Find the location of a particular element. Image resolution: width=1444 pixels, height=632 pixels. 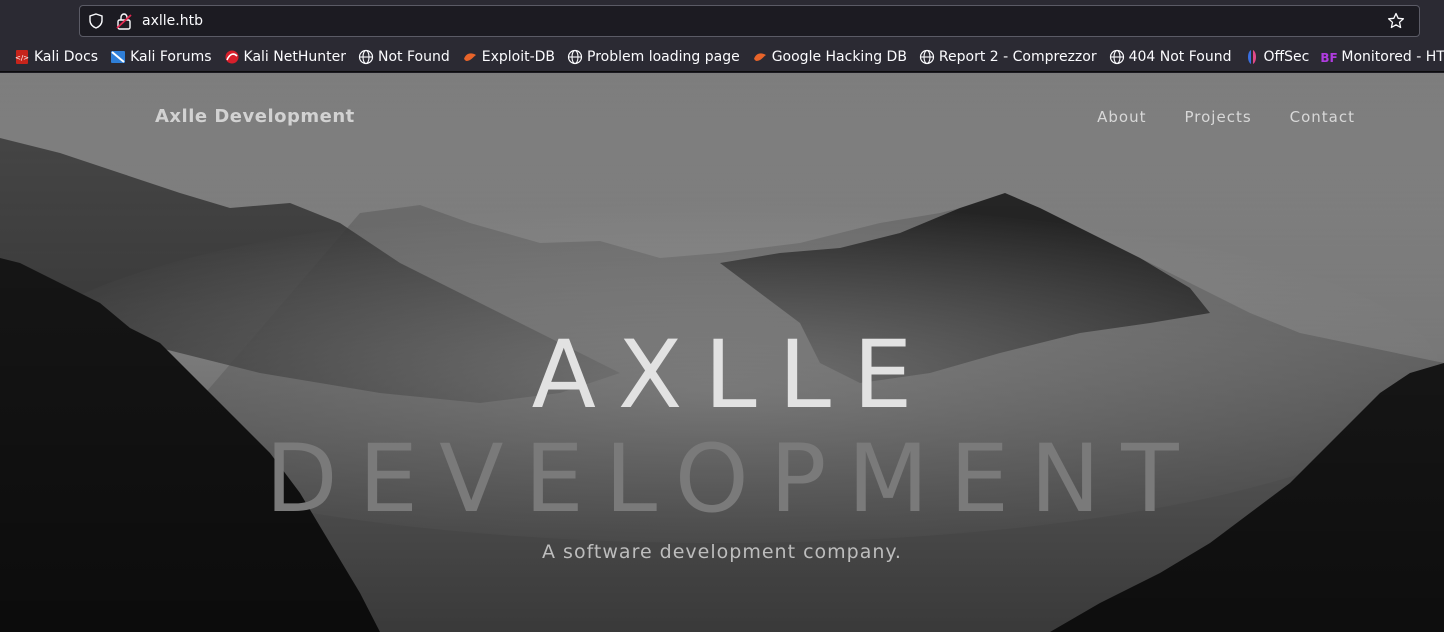

bf-icon: BF is located at coordinates (1329, 58).